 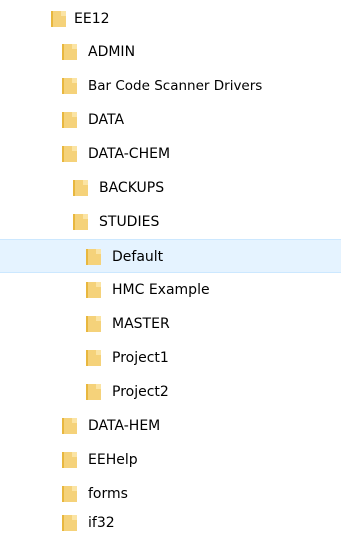 What do you see at coordinates (170, 120) in the screenshot?
I see `tree-item-data: DATA` at bounding box center [170, 120].